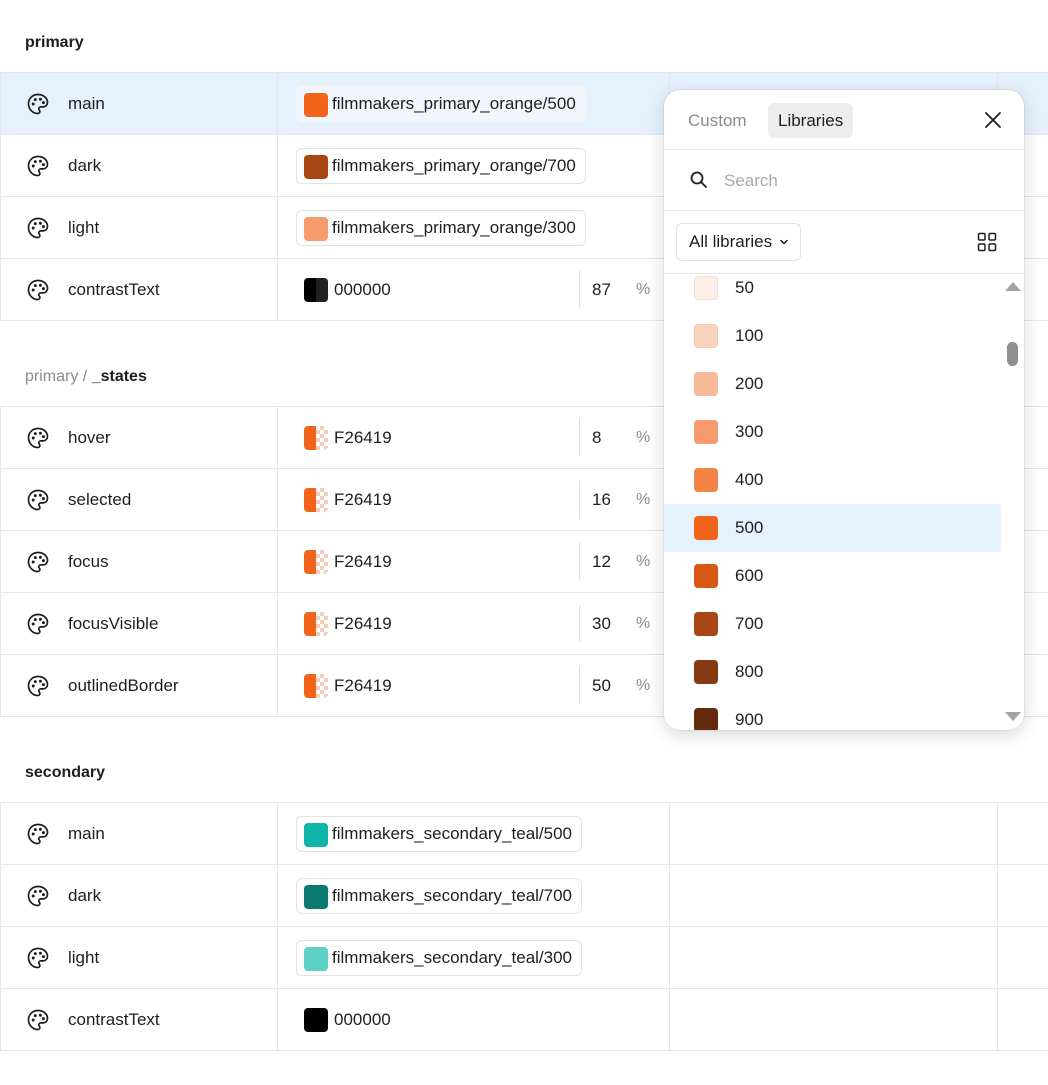  I want to click on name-cell: focusVisible, so click(139, 623).